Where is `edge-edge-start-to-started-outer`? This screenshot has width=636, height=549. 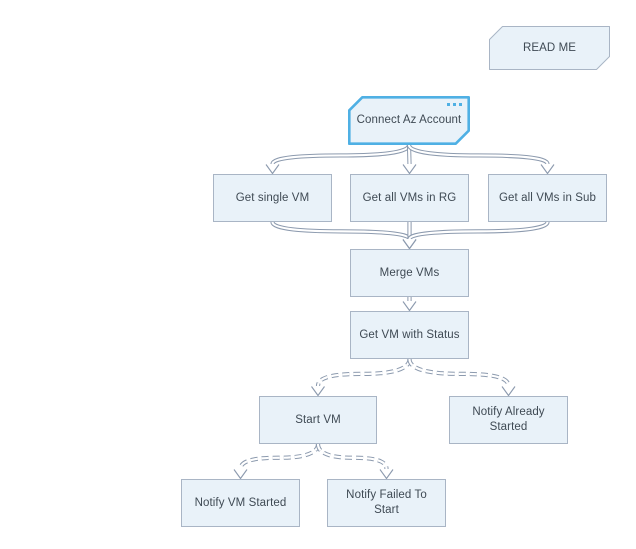
edge-edge-start-to-started-outer is located at coordinates (279, 456).